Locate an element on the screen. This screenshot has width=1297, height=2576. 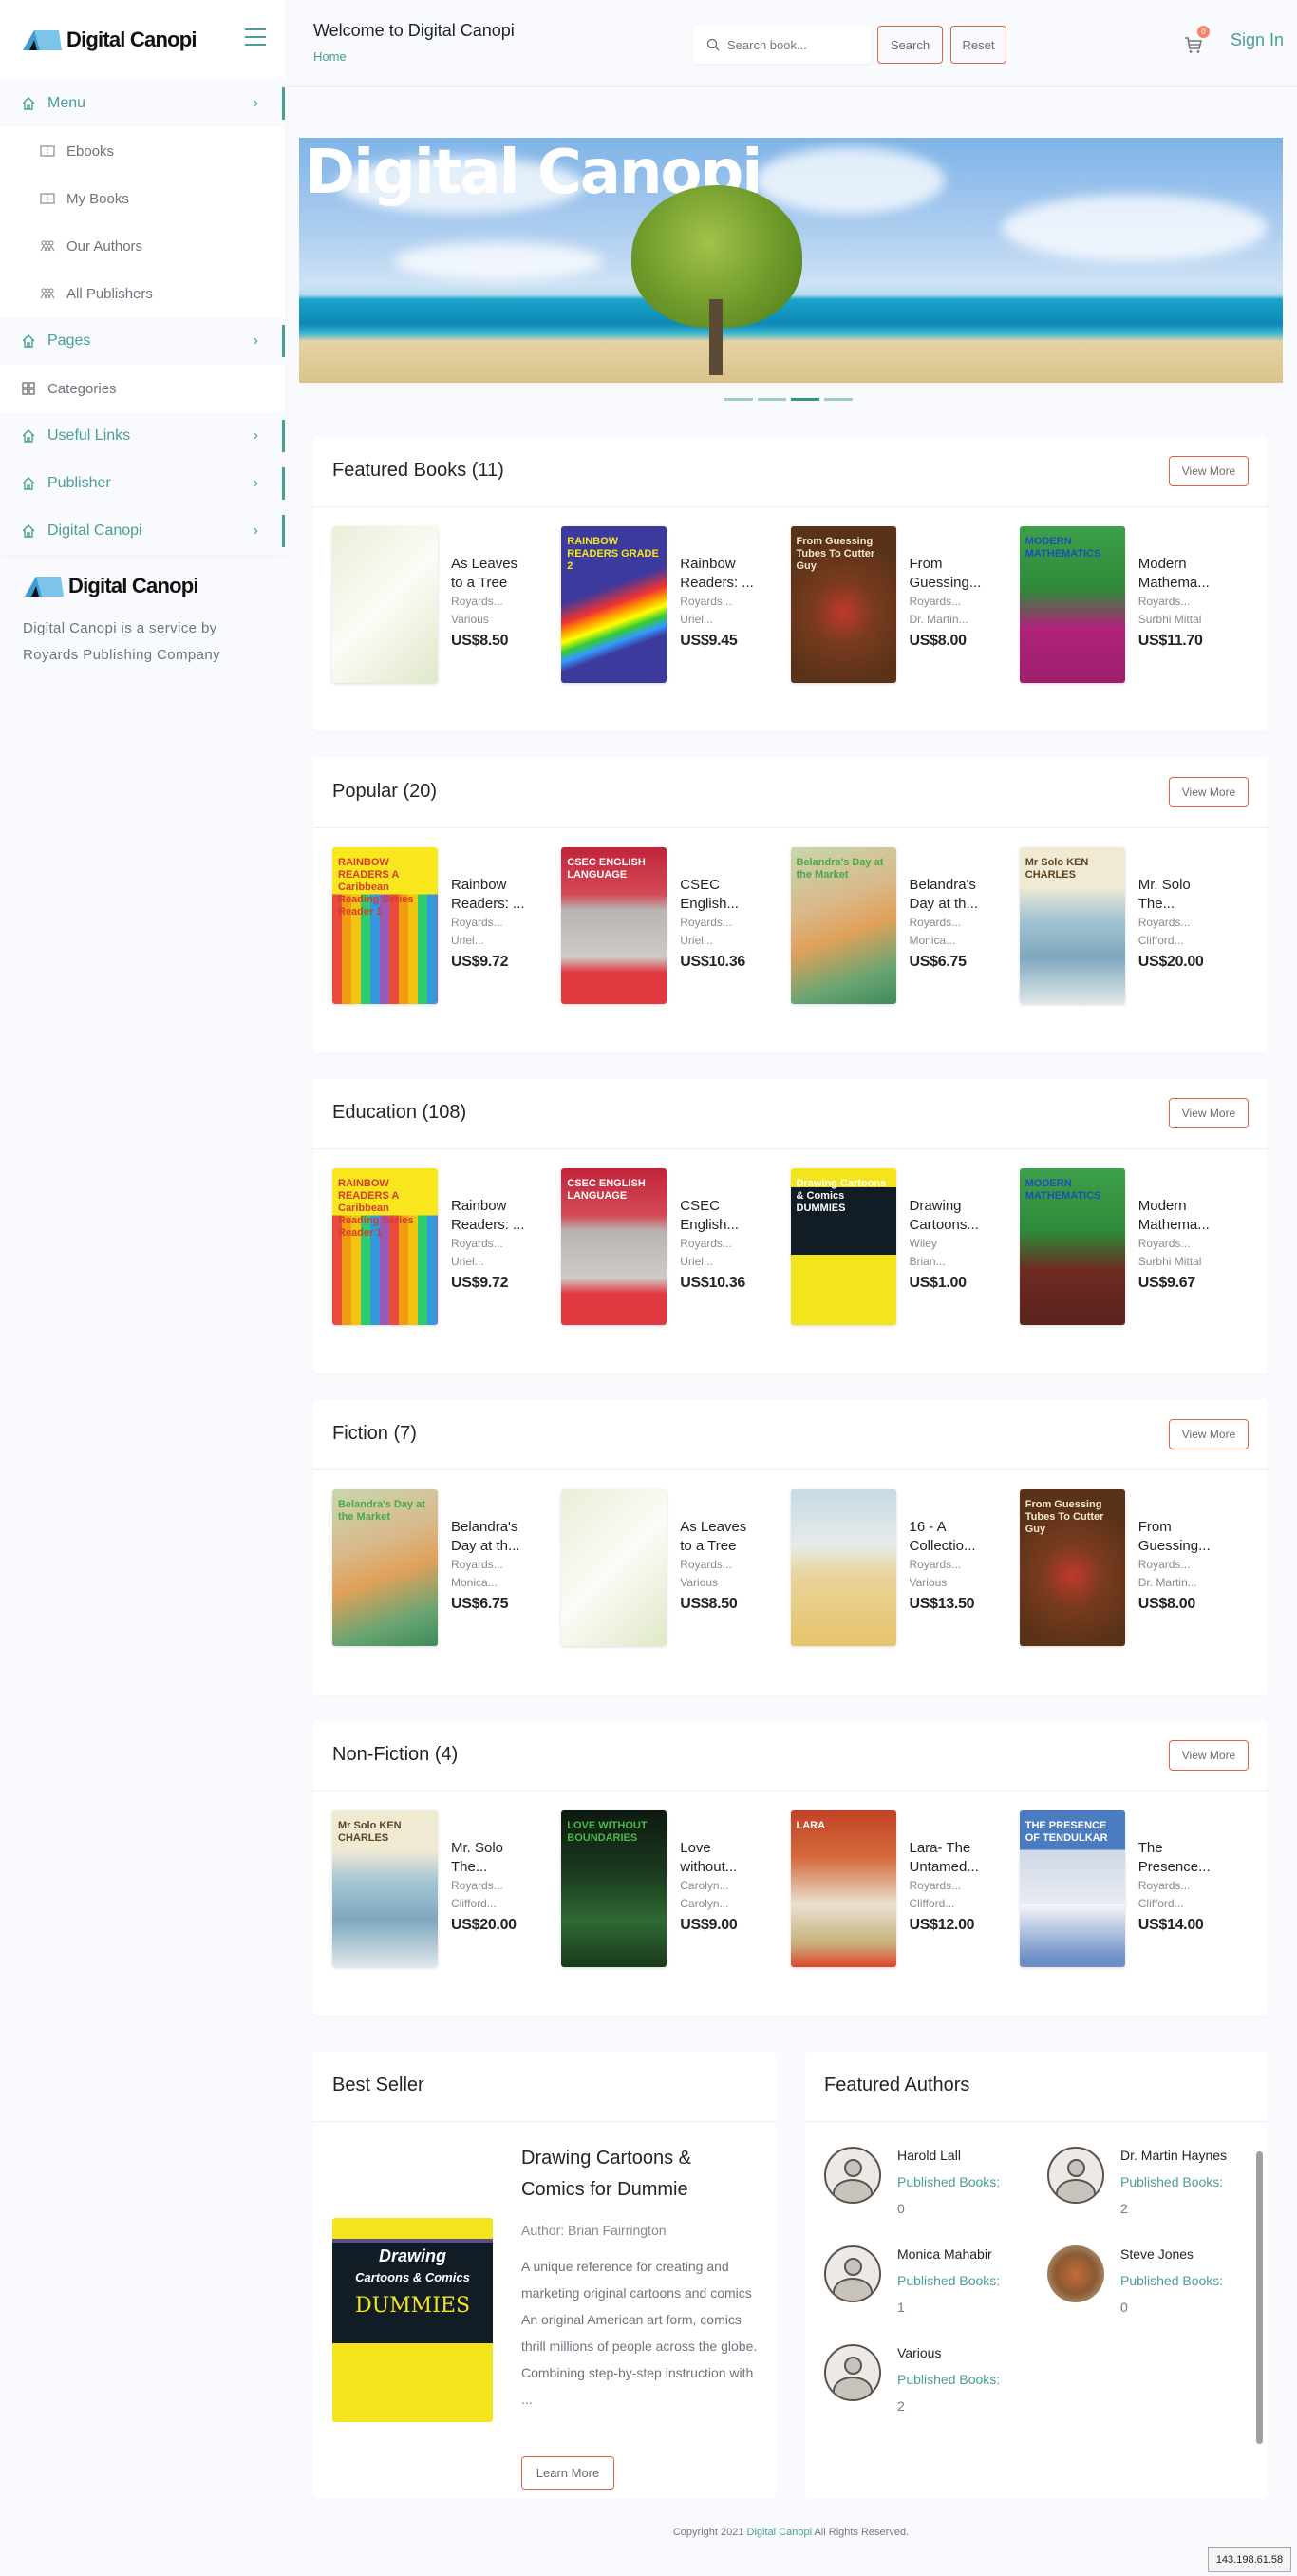
authors-scrollbar is located at coordinates (1259, 2297).